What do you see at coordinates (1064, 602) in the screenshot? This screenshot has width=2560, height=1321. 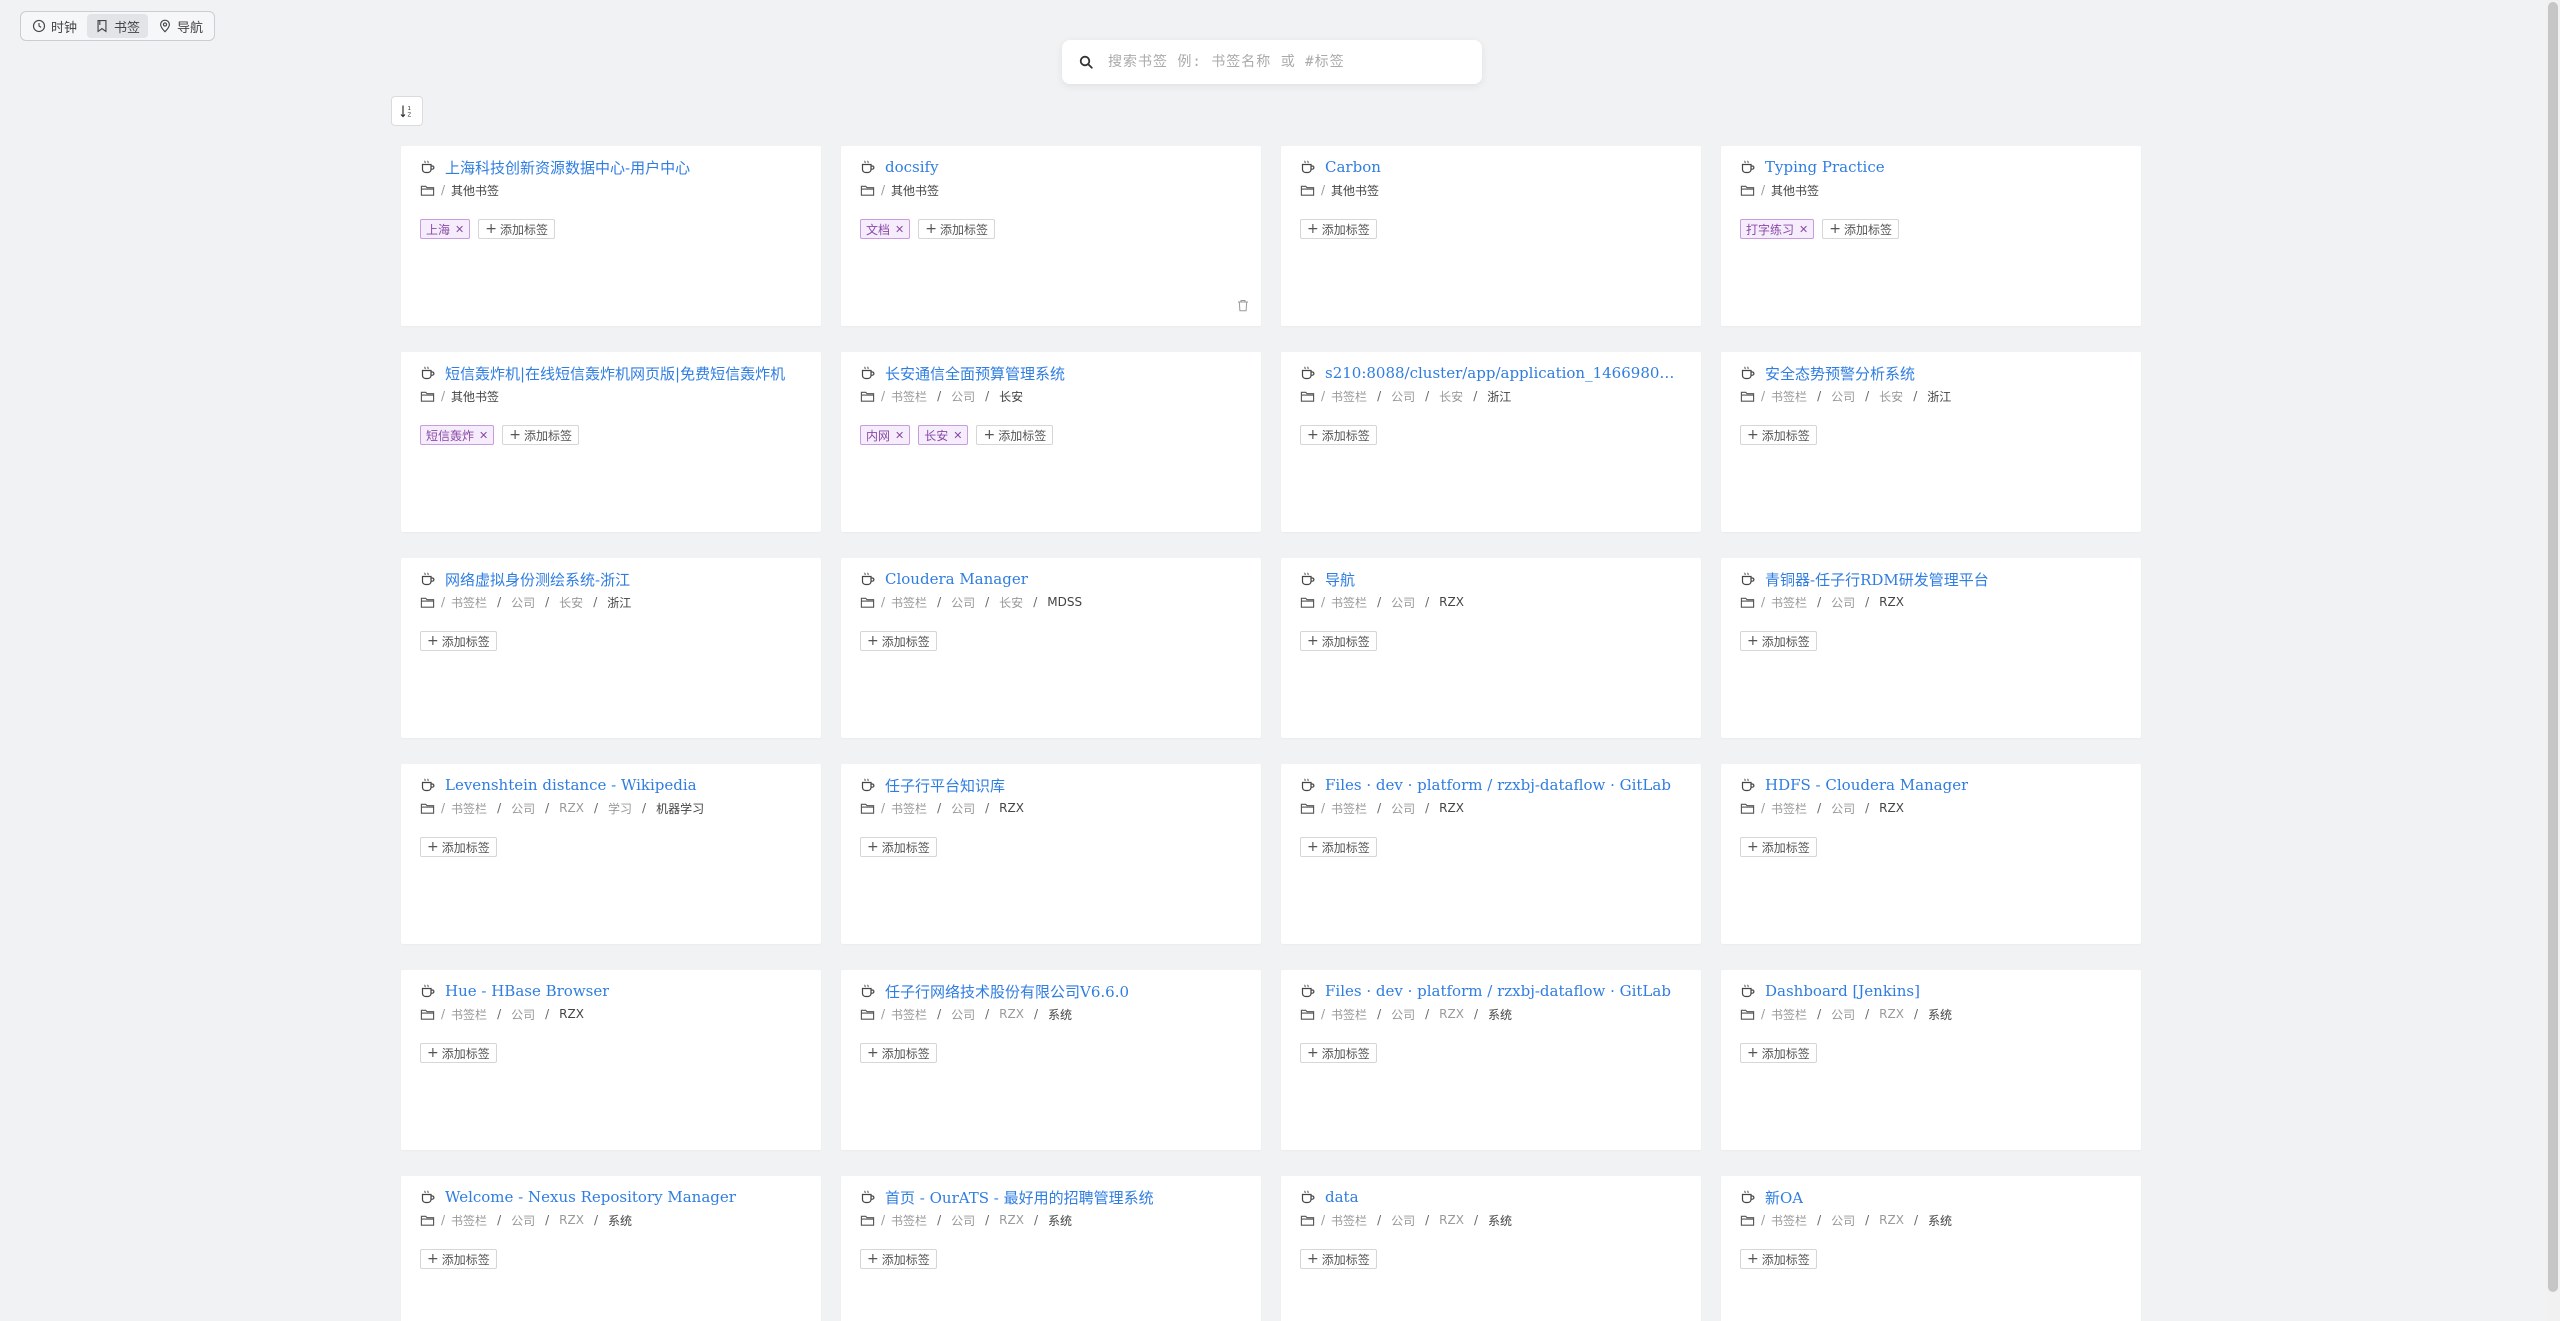 I see `path-segment: MDSS` at bounding box center [1064, 602].